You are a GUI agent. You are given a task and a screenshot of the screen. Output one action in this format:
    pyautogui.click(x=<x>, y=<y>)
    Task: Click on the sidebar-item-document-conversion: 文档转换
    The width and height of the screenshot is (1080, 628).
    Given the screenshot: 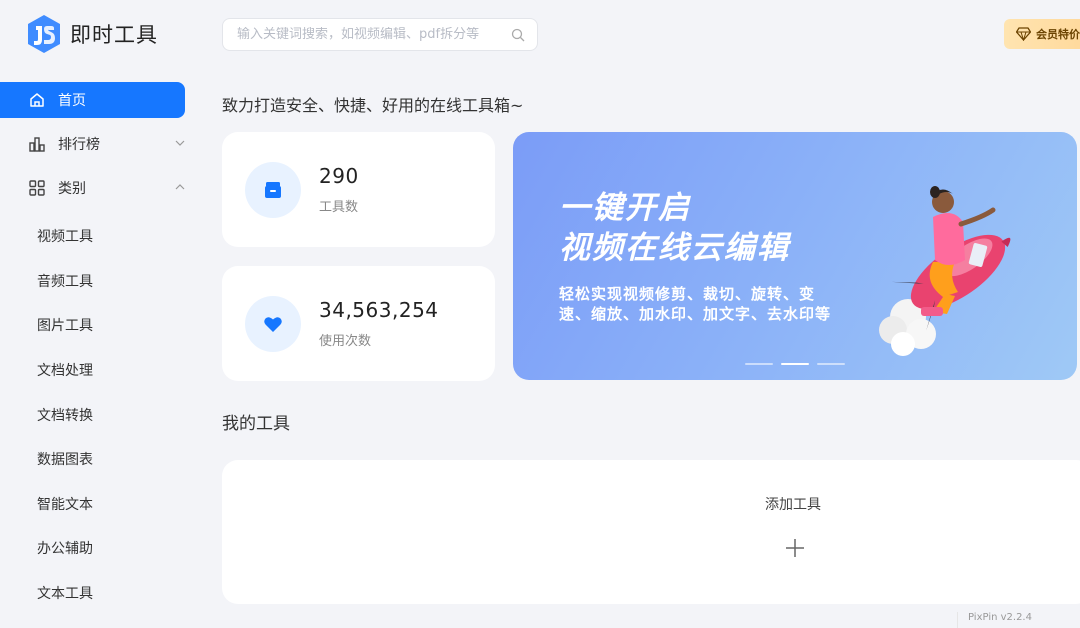 What is the action you would take?
    pyautogui.click(x=100, y=414)
    